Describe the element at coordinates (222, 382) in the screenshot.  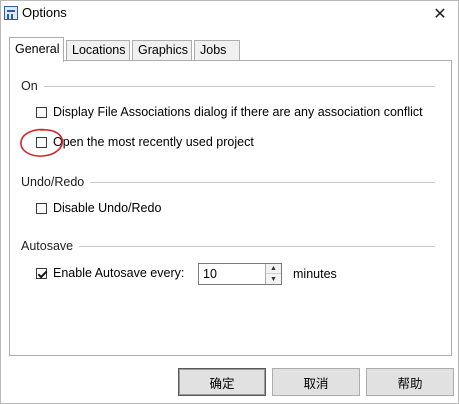
I see `ok-button: 确定` at that location.